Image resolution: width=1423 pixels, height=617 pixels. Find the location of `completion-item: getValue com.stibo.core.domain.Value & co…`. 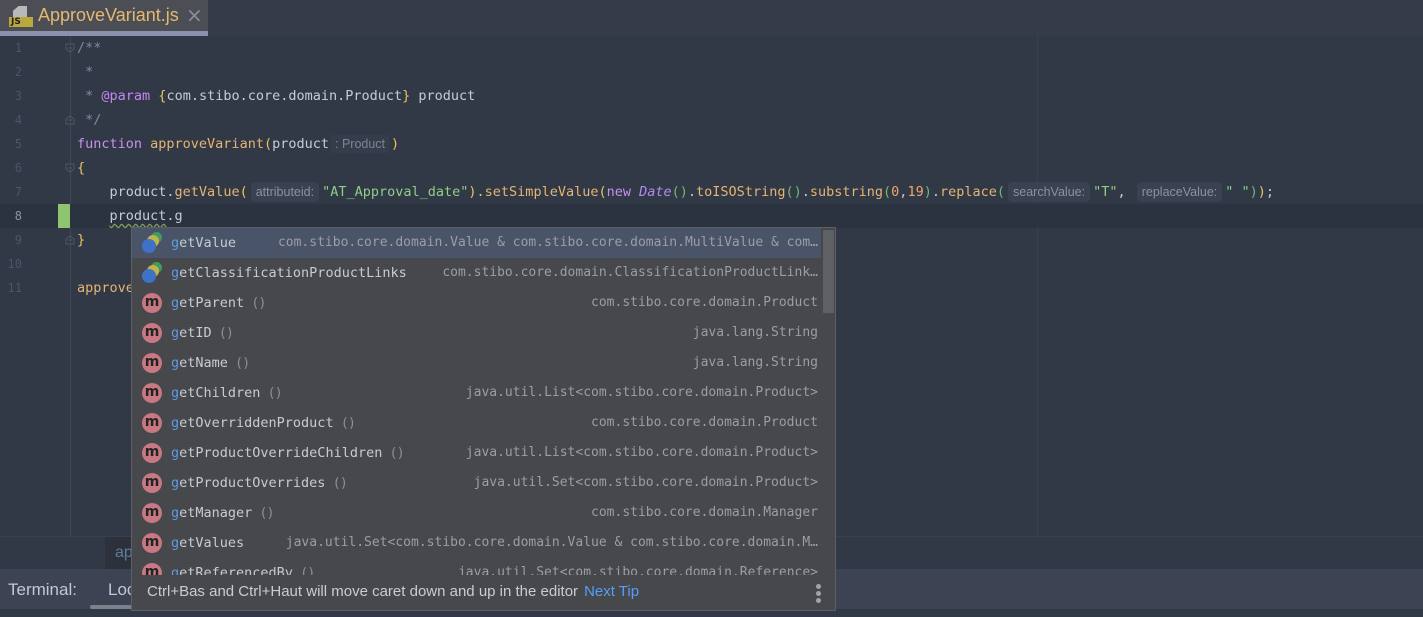

completion-item: getValue com.stibo.core.domain.Value & co… is located at coordinates (477, 243).